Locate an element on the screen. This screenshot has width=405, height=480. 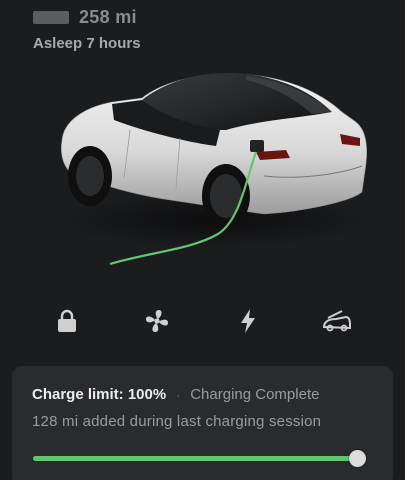
slider-thumb is located at coordinates (357, 458).